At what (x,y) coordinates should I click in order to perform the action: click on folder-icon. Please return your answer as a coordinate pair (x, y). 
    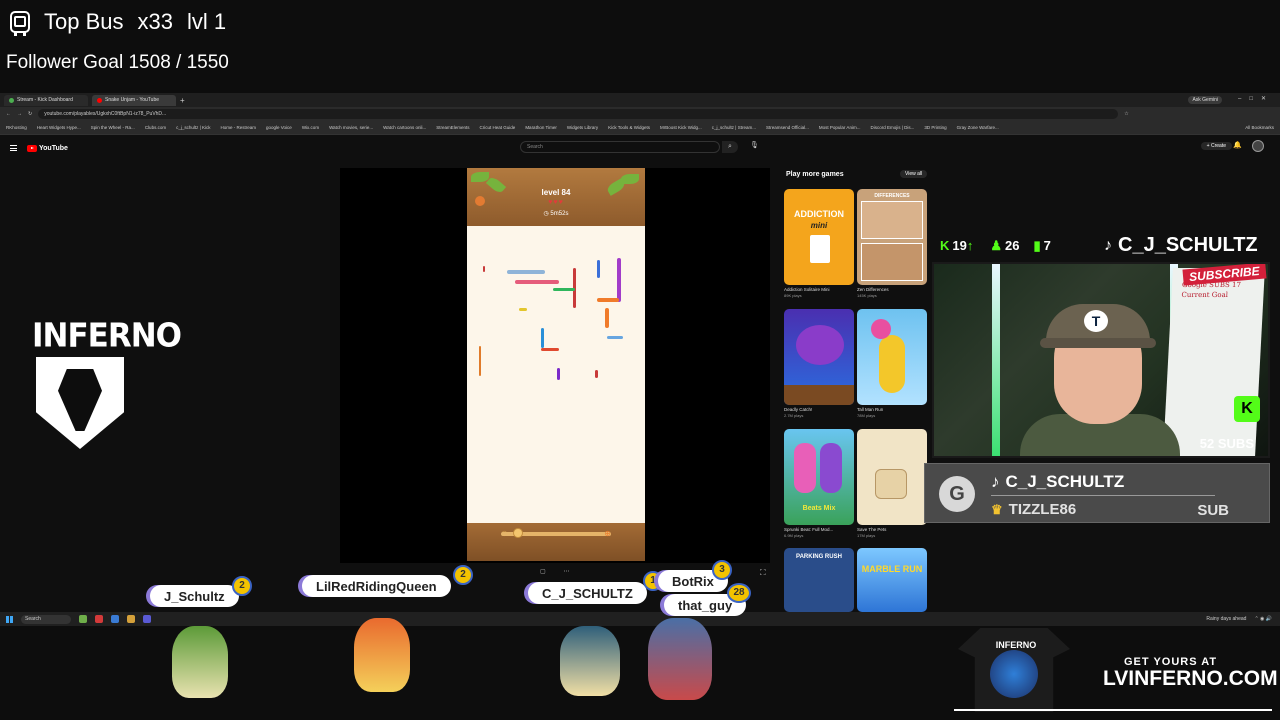
    Looking at the image, I should click on (131, 619).